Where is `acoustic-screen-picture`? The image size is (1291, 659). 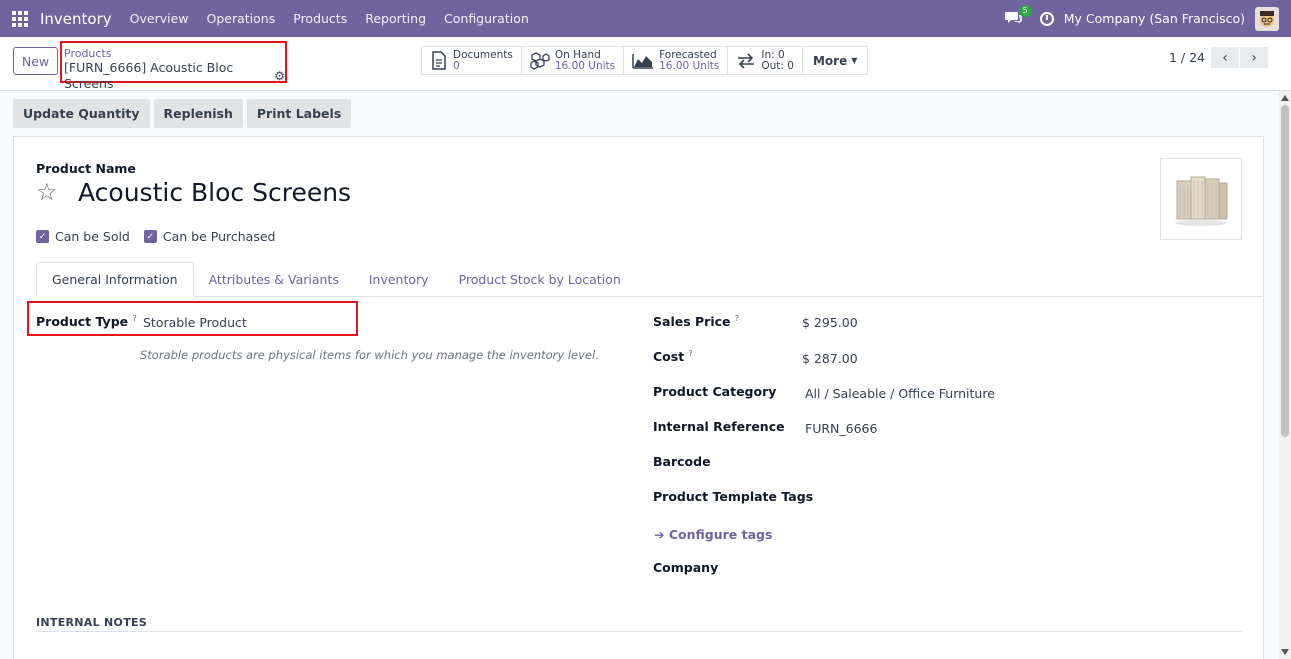 acoustic-screen-picture is located at coordinates (1201, 201).